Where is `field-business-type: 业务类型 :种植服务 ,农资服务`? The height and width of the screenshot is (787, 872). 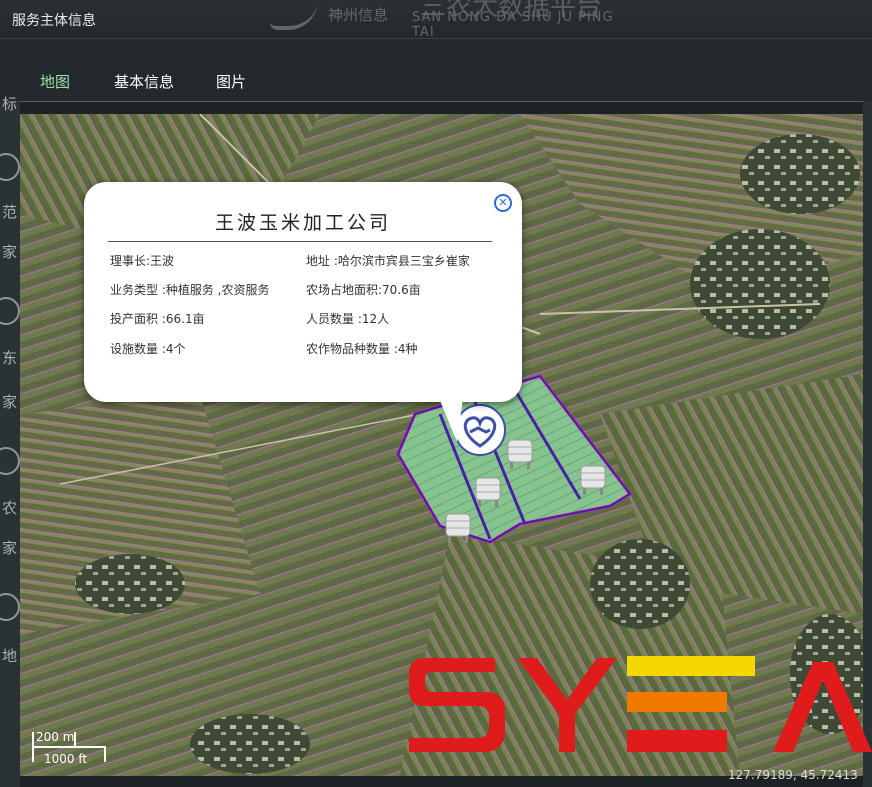 field-business-type: 业务类型 :种植服务 ,农资服务 is located at coordinates (190, 289).